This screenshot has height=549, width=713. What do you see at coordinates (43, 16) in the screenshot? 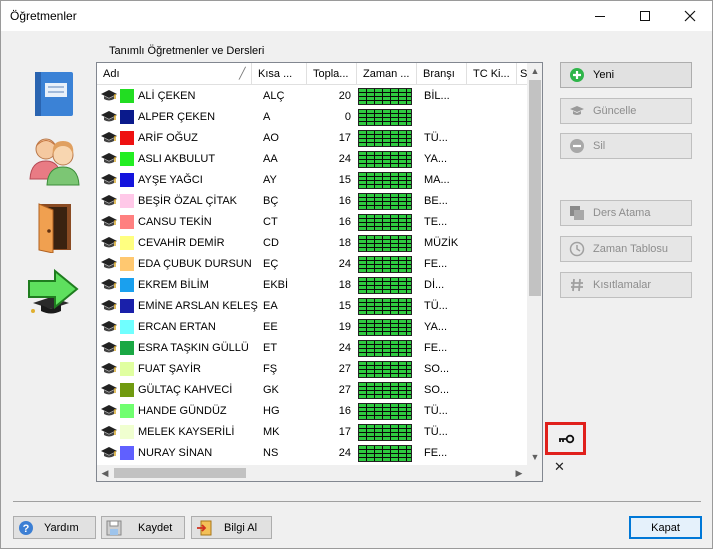
I see `window-title: Öğretmenler` at bounding box center [43, 16].